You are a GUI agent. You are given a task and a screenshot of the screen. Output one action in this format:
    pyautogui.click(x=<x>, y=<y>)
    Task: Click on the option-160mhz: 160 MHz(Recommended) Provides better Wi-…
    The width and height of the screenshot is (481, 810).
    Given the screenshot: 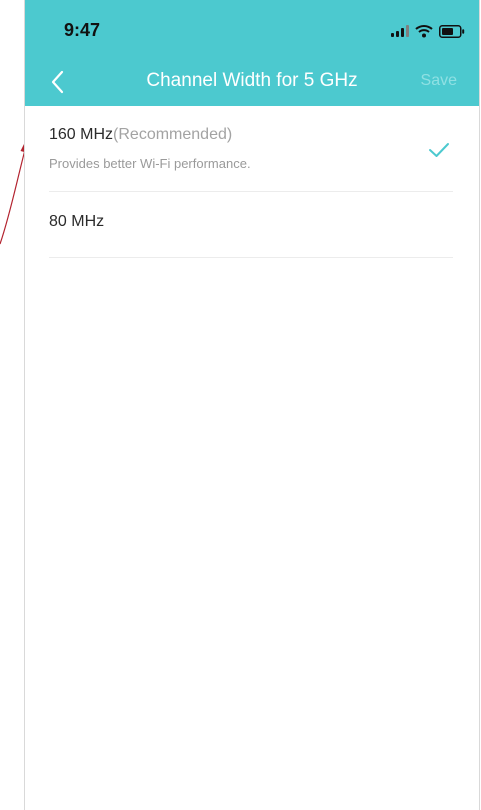 What is the action you would take?
    pyautogui.click(x=251, y=149)
    